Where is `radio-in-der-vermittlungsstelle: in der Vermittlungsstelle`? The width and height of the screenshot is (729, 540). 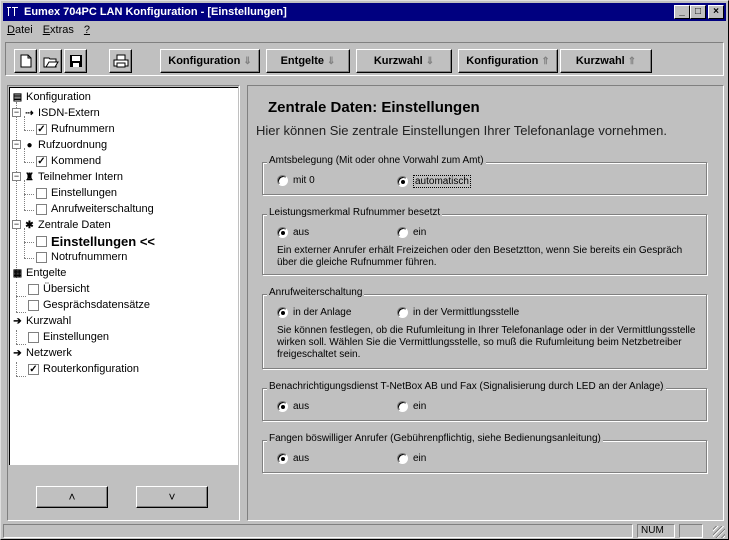 radio-in-der-vermittlungsstelle: in der Vermittlungsstelle is located at coordinates (458, 312).